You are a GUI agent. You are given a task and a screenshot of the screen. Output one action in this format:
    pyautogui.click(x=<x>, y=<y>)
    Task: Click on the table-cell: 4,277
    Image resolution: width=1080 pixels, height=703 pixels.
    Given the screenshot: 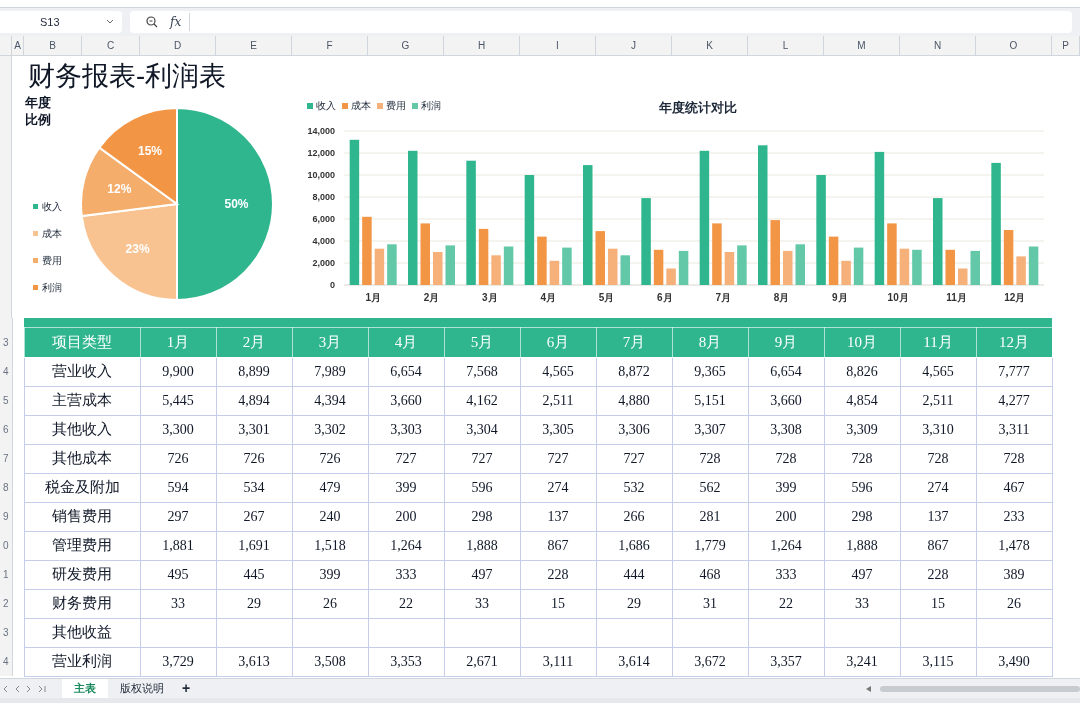 What is the action you would take?
    pyautogui.click(x=1014, y=400)
    